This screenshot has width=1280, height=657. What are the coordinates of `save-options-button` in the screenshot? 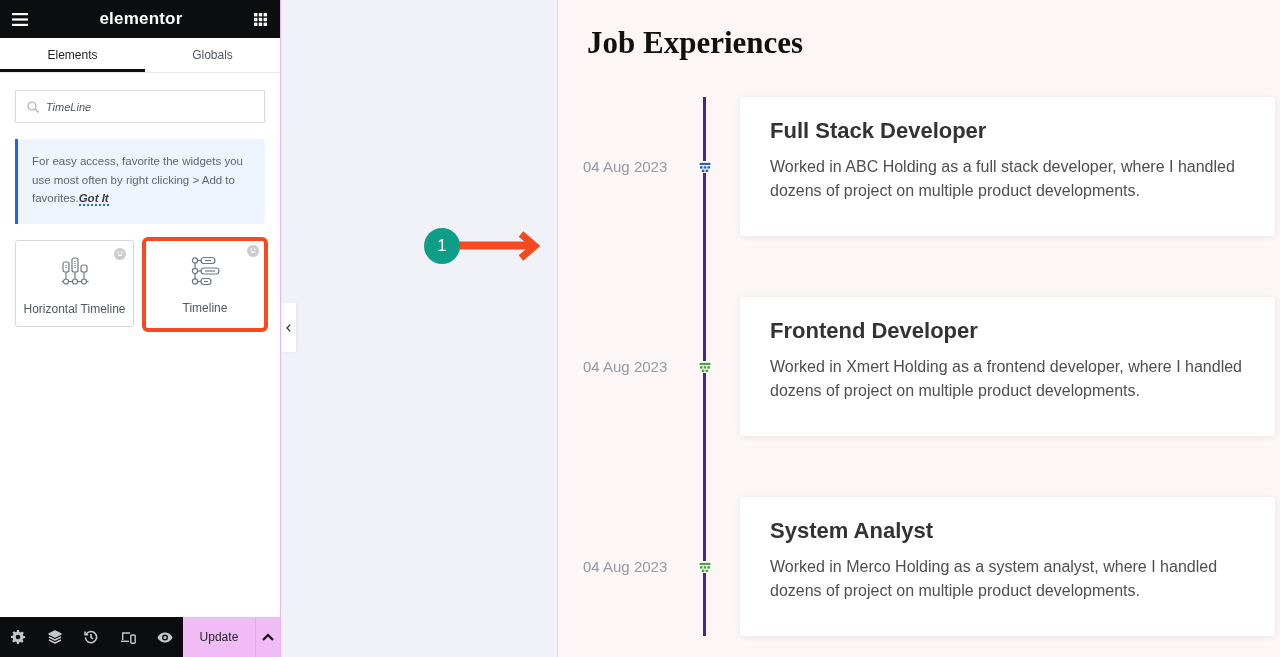 It's located at (267, 637).